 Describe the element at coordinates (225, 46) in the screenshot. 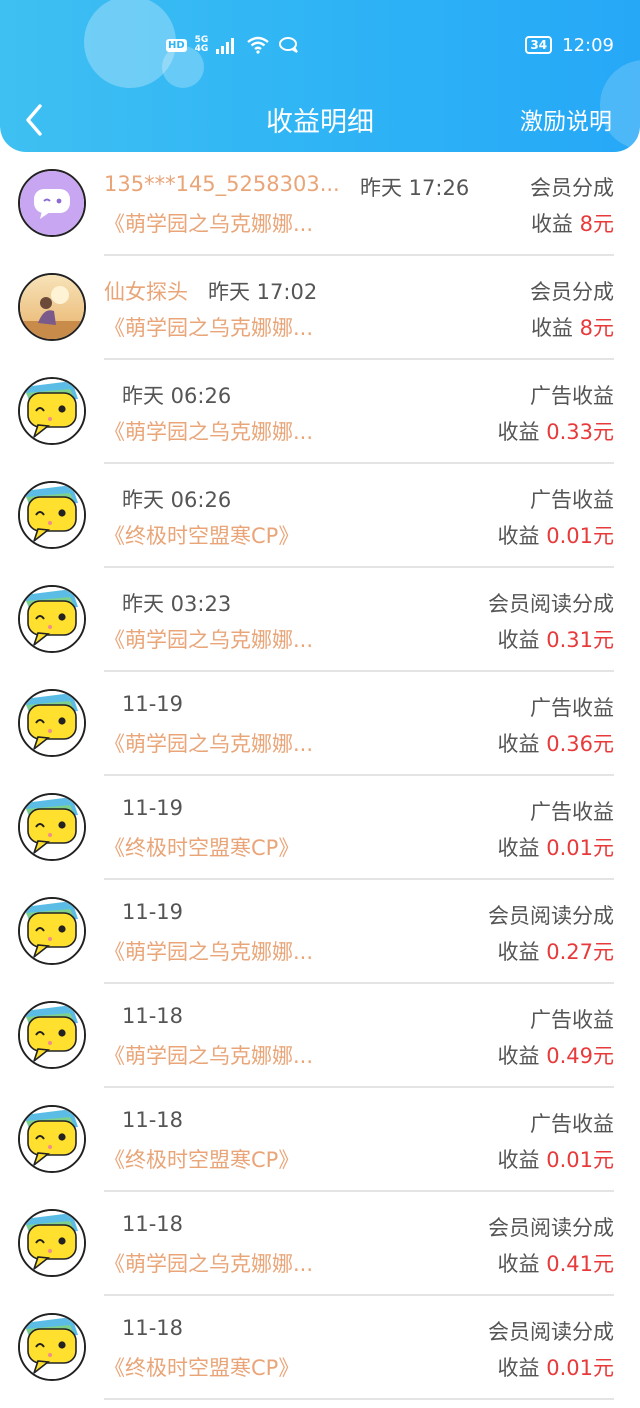

I see `signal-icon` at that location.